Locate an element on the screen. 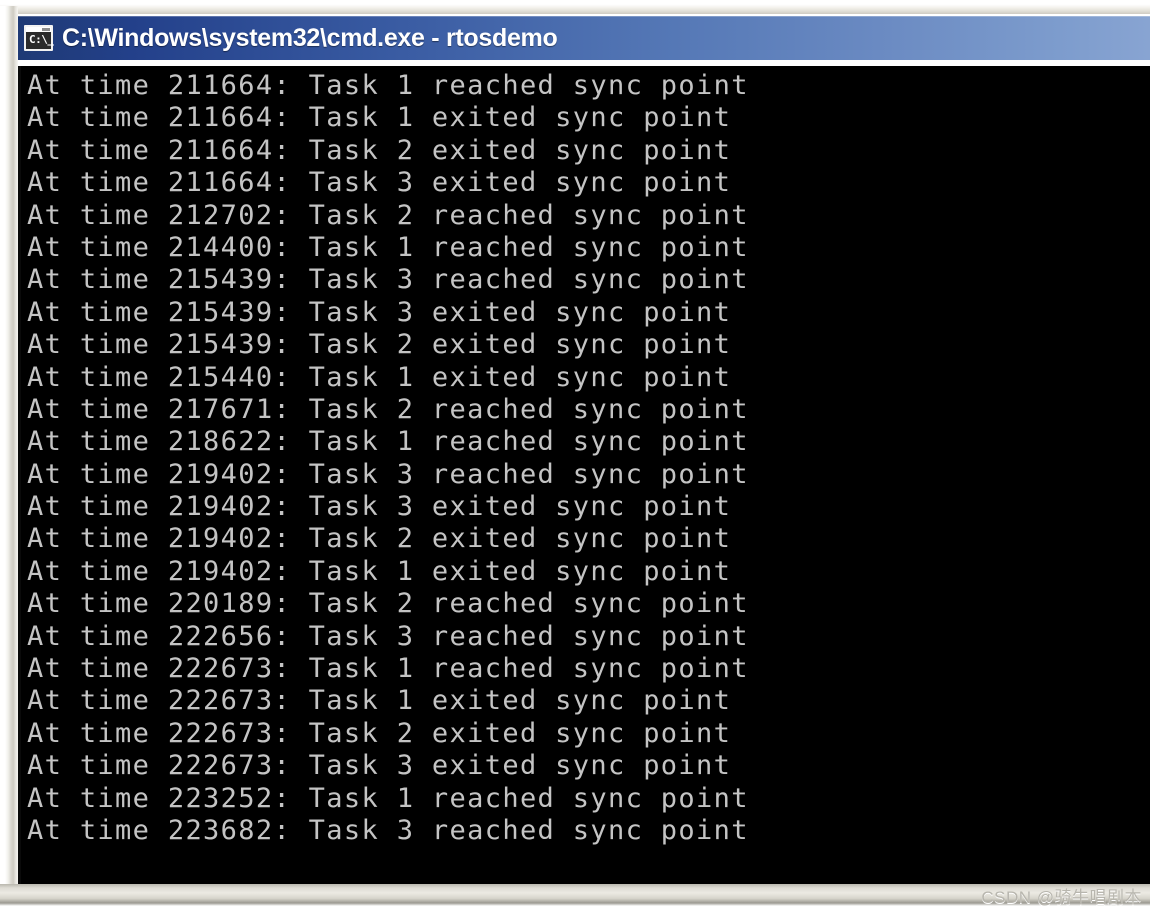 This screenshot has height=916, width=1150. window-title-text: C:\Windows\system32\cmd.exe - rtosdemo is located at coordinates (310, 37).